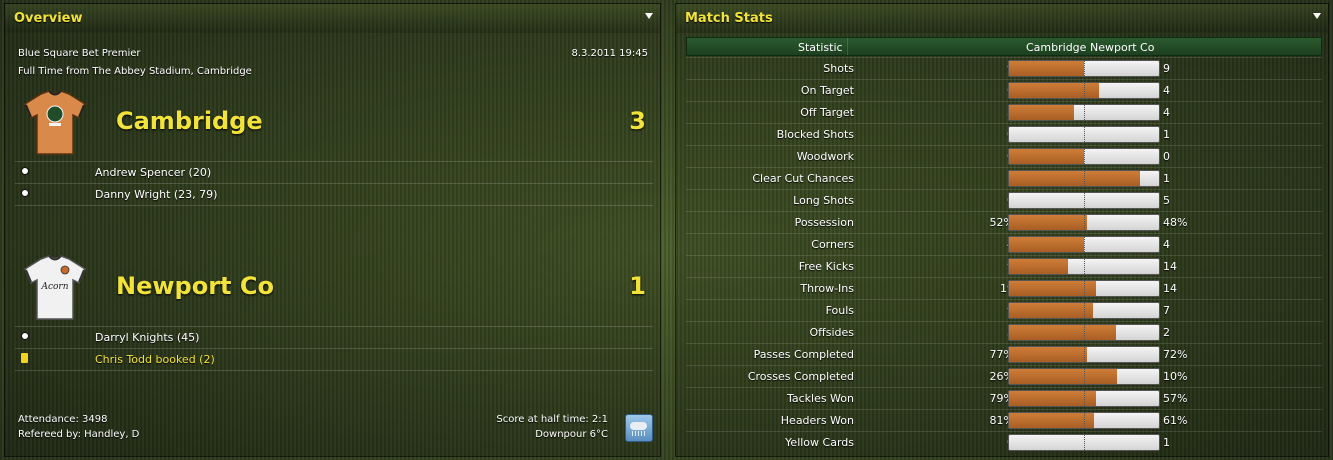 The height and width of the screenshot is (460, 1333). I want to click on event-text: Danny Wright (23, 79), so click(156, 194).